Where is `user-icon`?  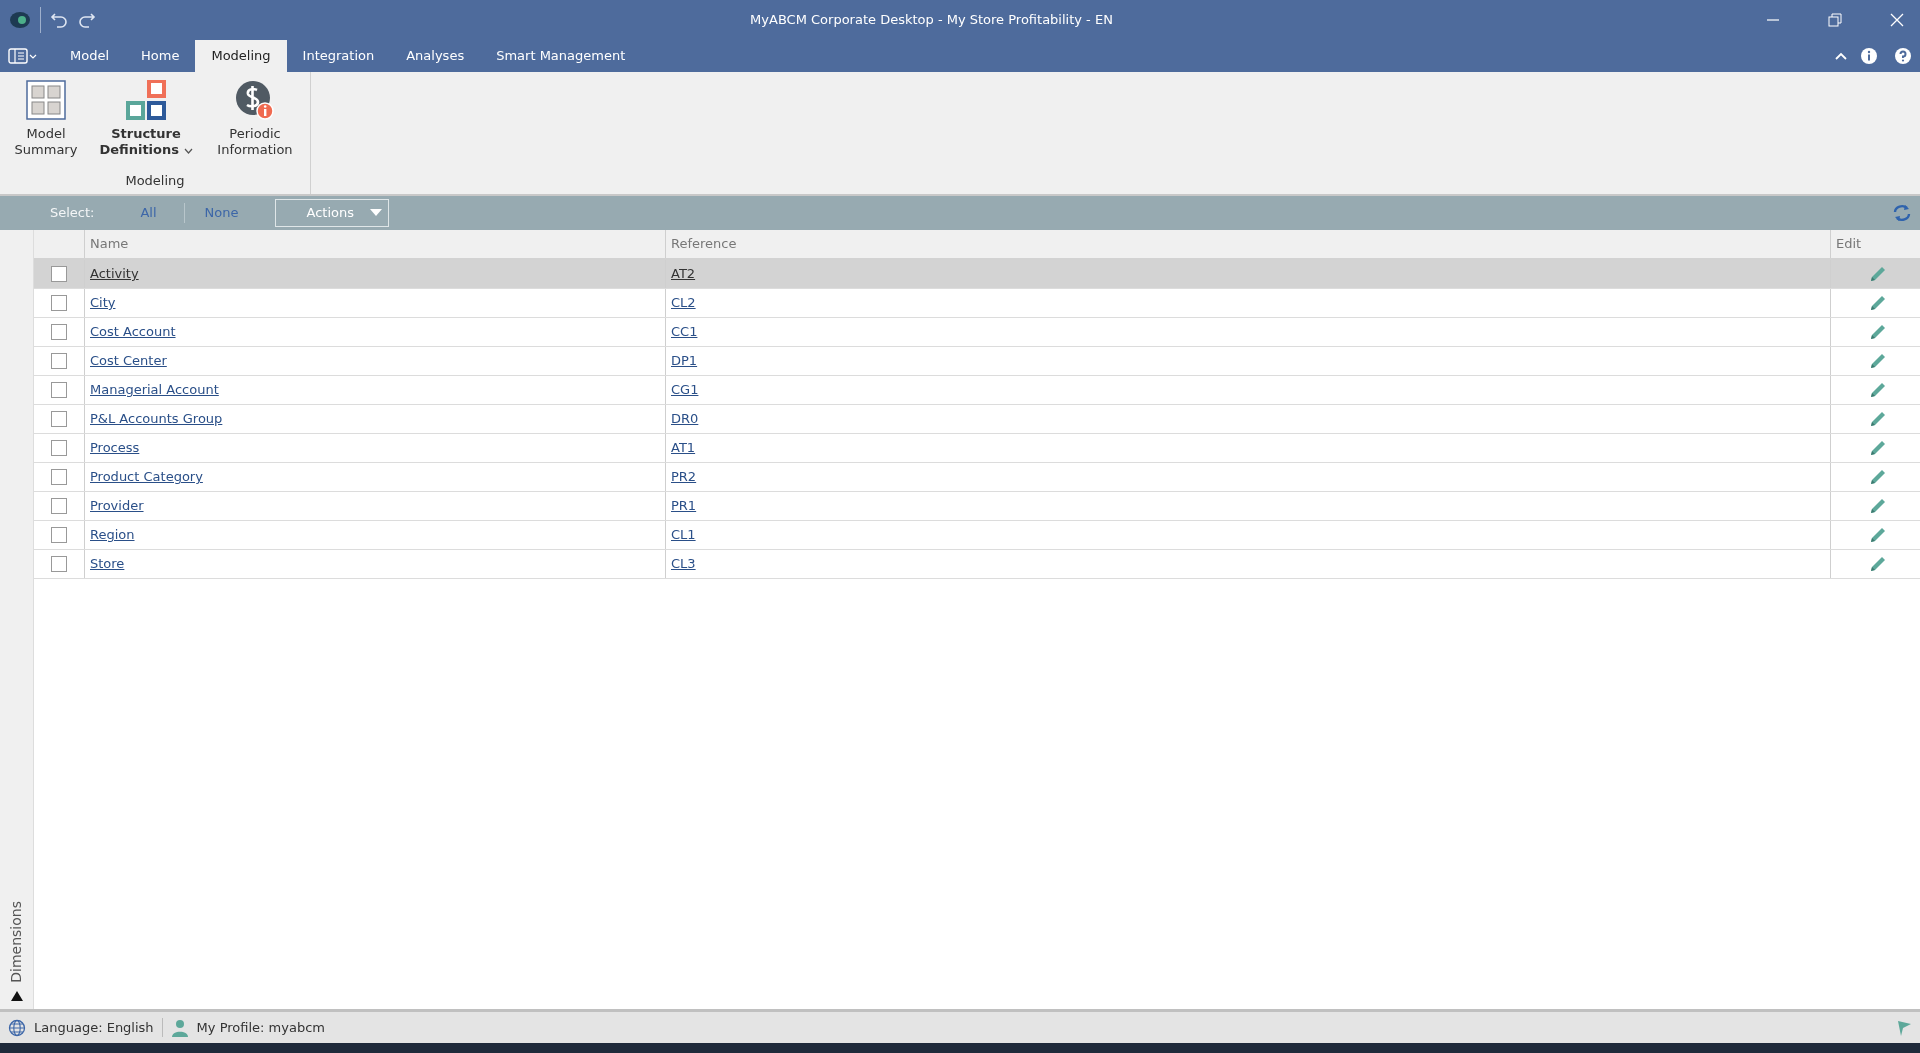
user-icon is located at coordinates (179, 1027).